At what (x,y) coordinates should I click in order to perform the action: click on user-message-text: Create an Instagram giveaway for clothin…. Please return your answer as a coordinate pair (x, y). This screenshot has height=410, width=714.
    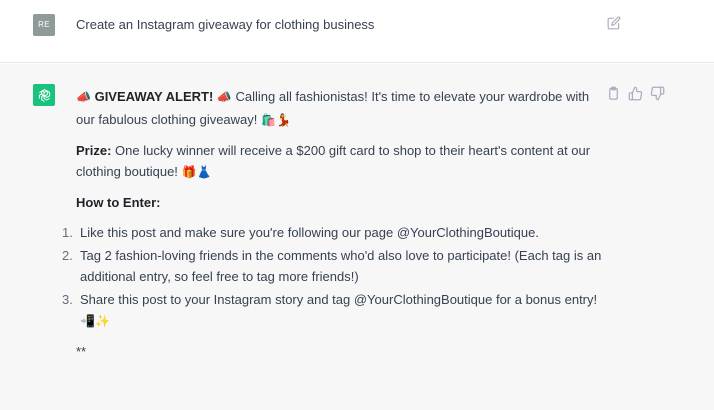
    Looking at the image, I should click on (225, 24).